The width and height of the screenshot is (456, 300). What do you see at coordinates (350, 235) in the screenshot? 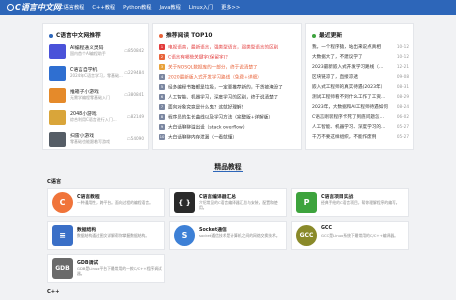
I see `tutorial-card: GCC GCC GCC是Linux系统下最常用的C/C++编译器。` at bounding box center [350, 235].